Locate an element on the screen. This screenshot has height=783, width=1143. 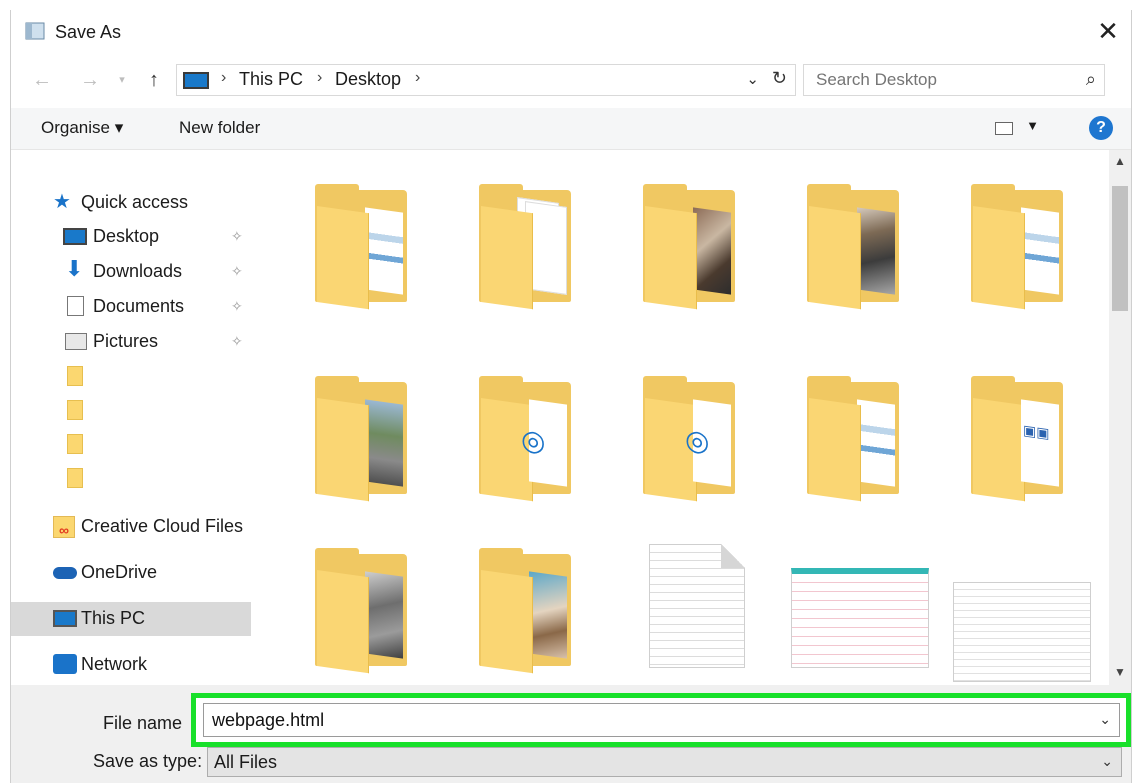
sidebar-item-label: Documents is located at coordinates (139, 306).